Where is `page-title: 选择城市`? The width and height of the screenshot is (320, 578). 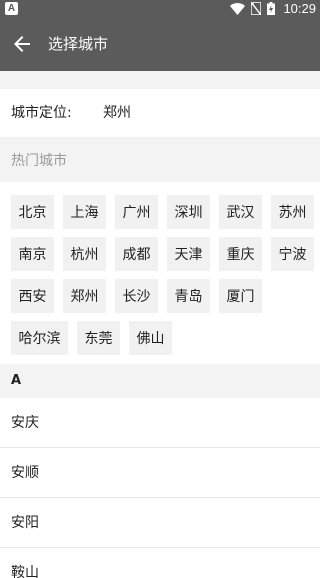
page-title: 选择城市 is located at coordinates (78, 44).